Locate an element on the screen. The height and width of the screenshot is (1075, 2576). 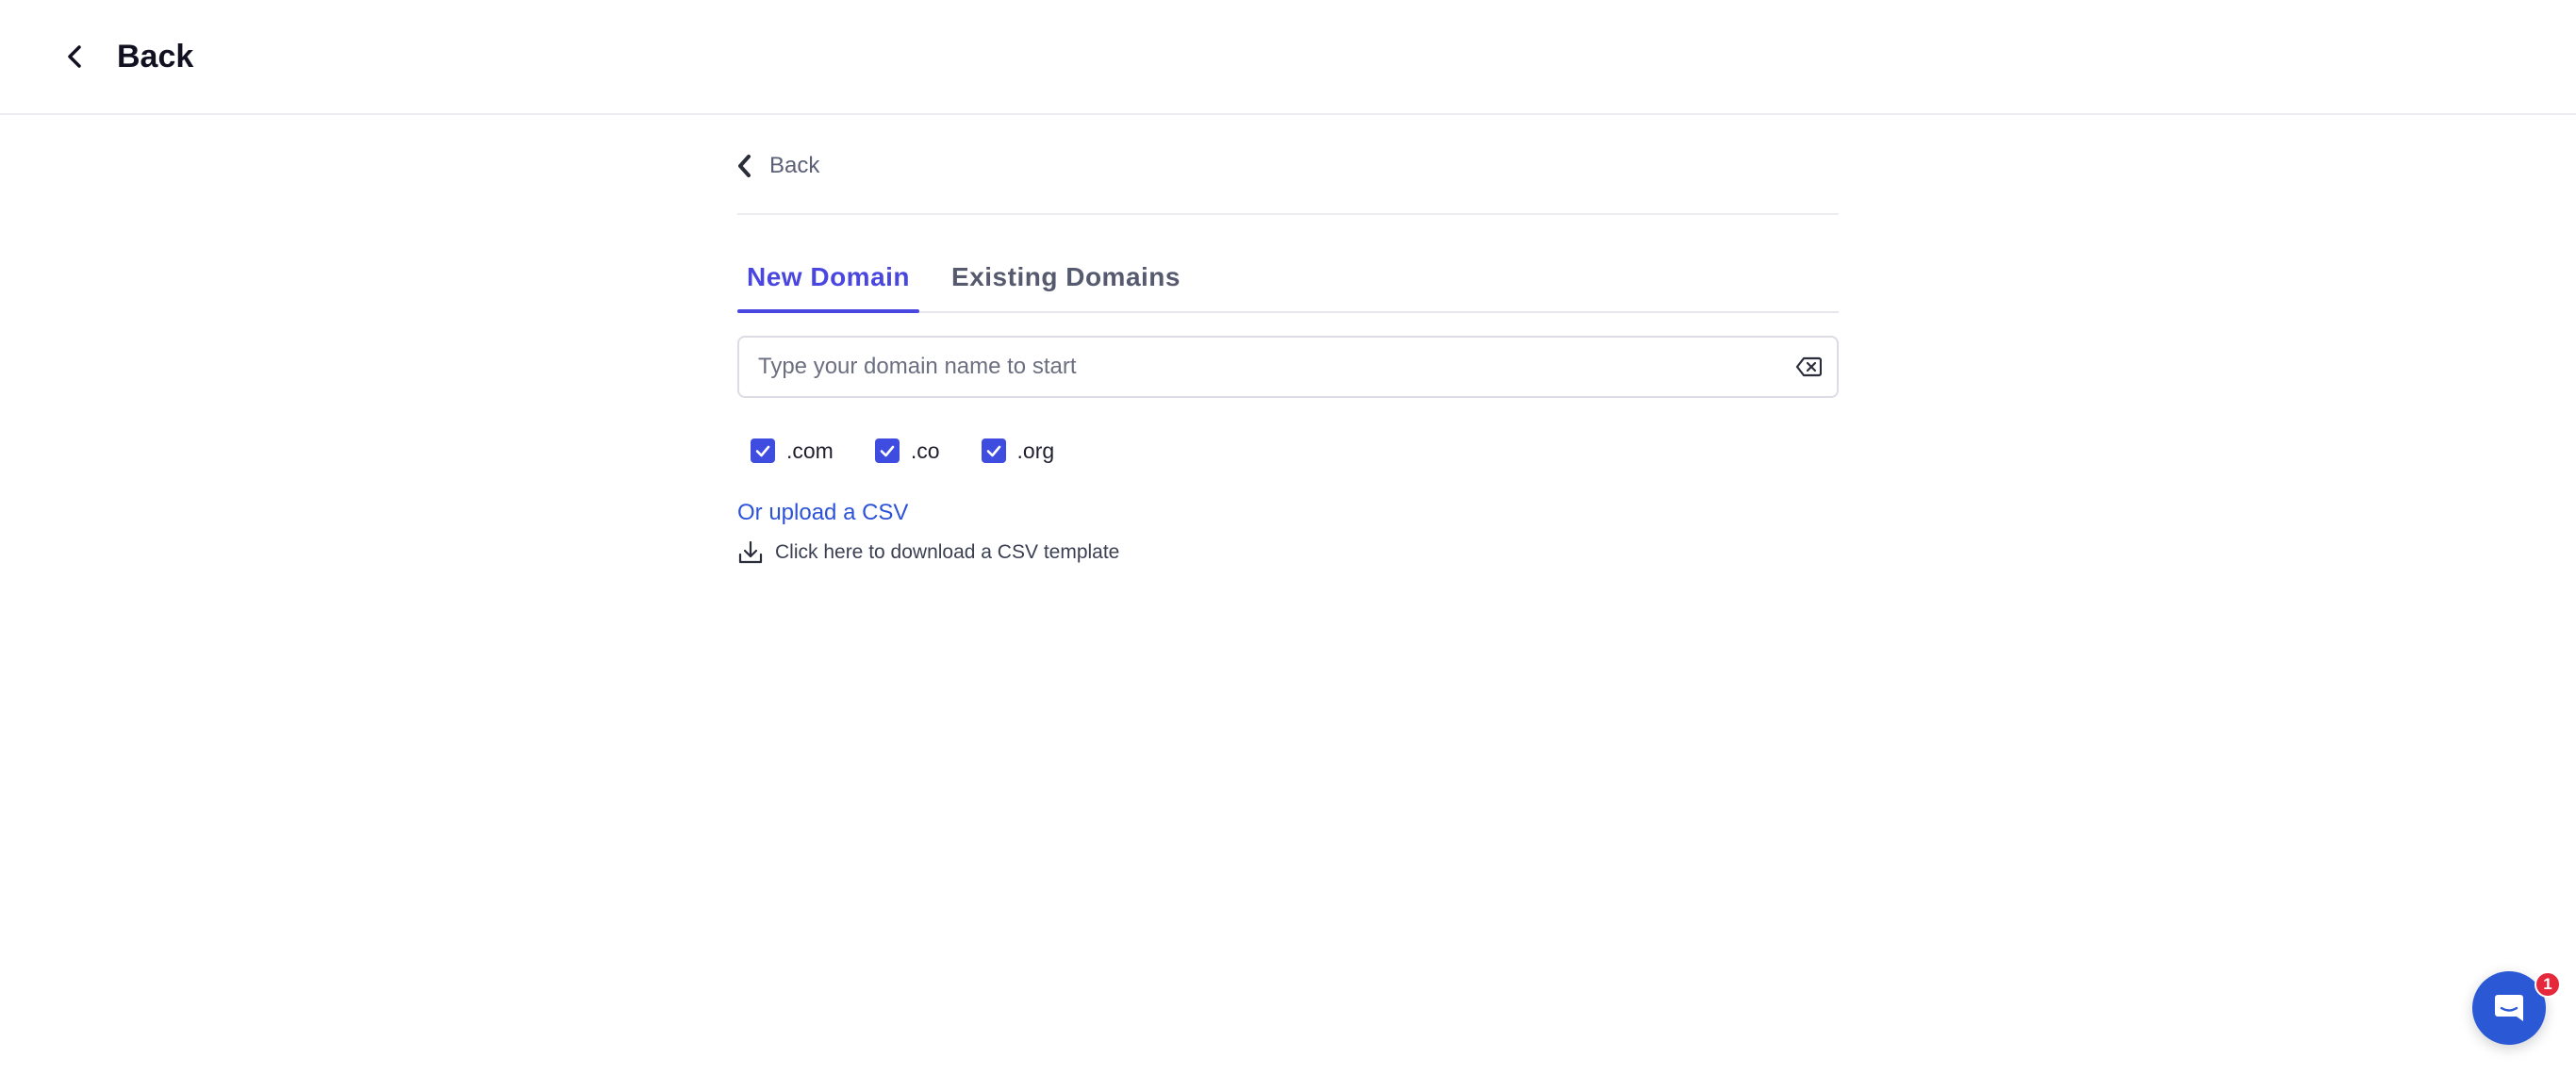
clear-input-button is located at coordinates (1808, 367).